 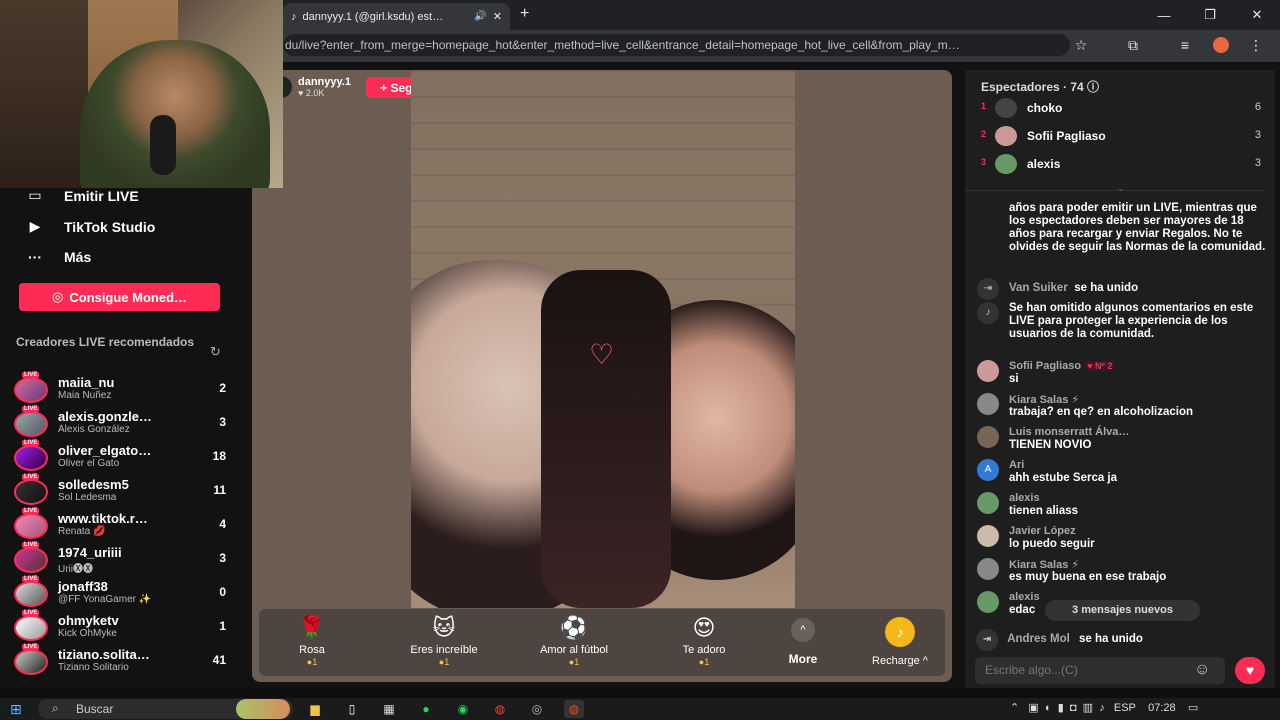 What do you see at coordinates (1052, 544) in the screenshot?
I see `message-text: lo puedo seguir` at bounding box center [1052, 544].